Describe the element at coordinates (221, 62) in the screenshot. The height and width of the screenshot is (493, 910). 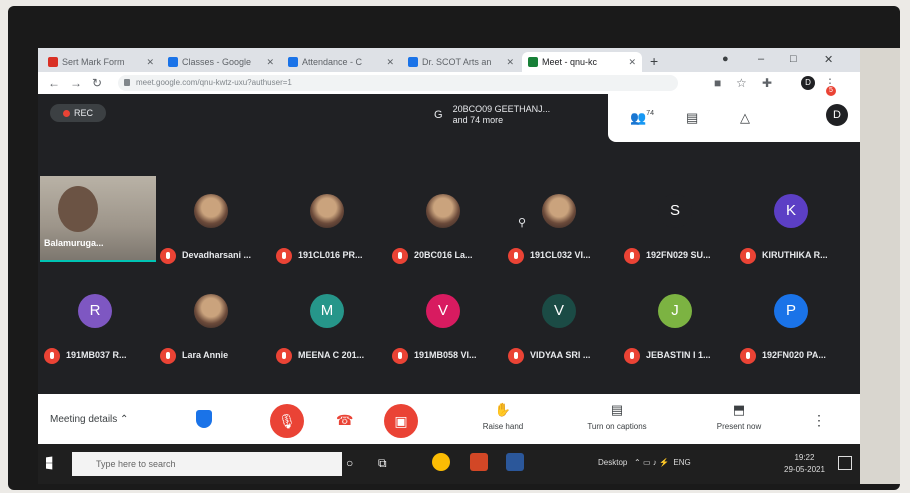
I see `tab-2: Classes - Google ✕` at that location.